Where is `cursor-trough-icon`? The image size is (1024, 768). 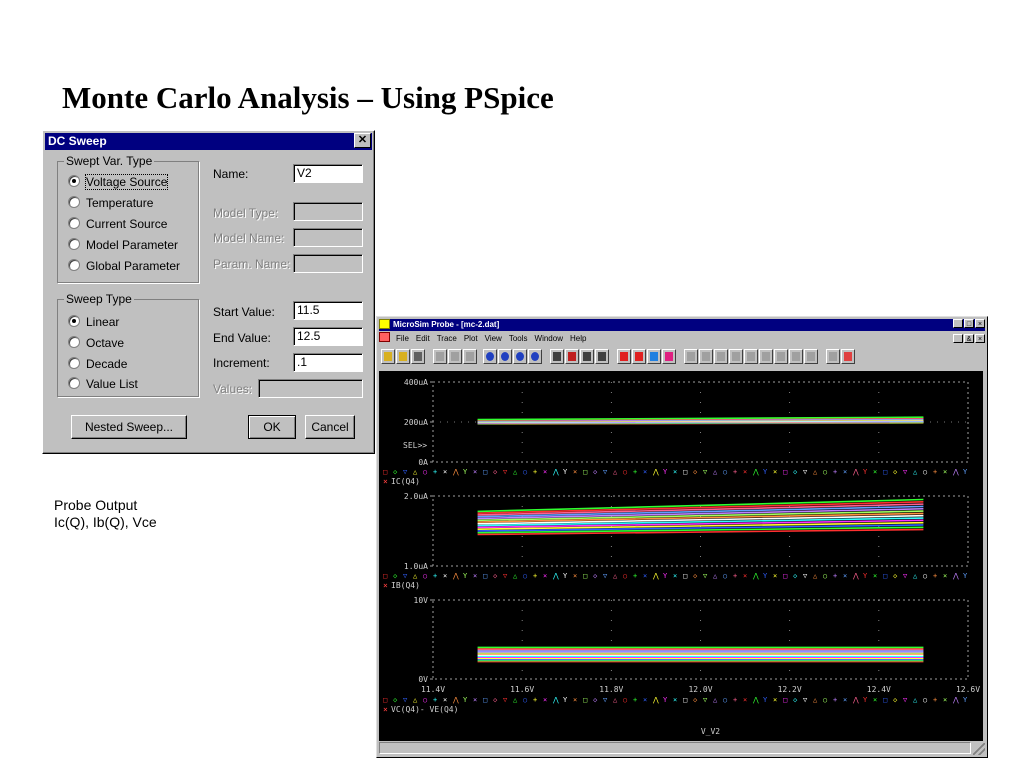 cursor-trough-icon is located at coordinates (706, 356).